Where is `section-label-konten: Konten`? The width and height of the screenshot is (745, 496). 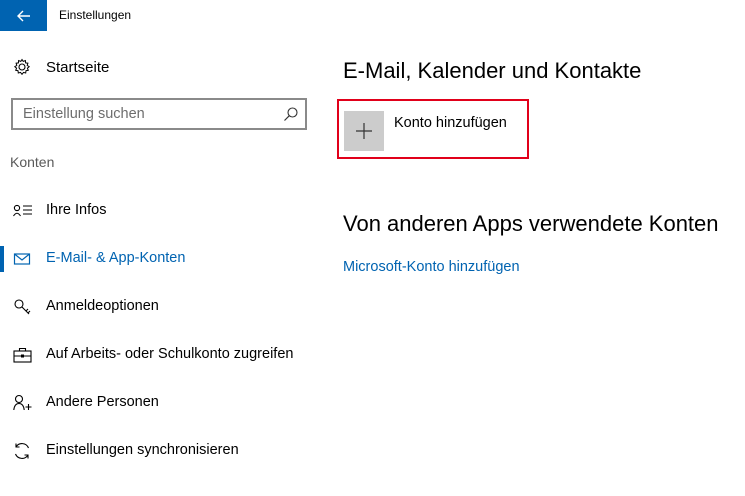 section-label-konten: Konten is located at coordinates (32, 162).